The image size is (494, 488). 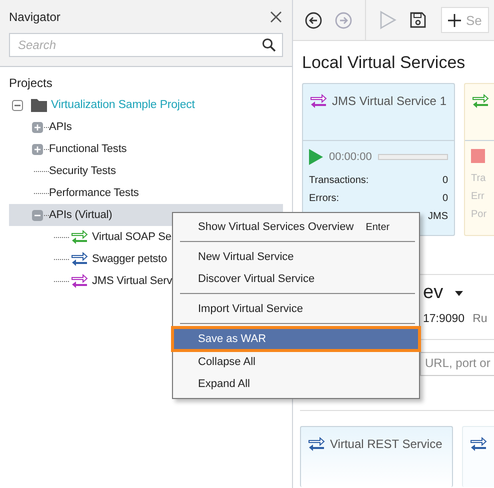 What do you see at coordinates (146, 149) in the screenshot?
I see `tree-item: Functional Tests` at bounding box center [146, 149].